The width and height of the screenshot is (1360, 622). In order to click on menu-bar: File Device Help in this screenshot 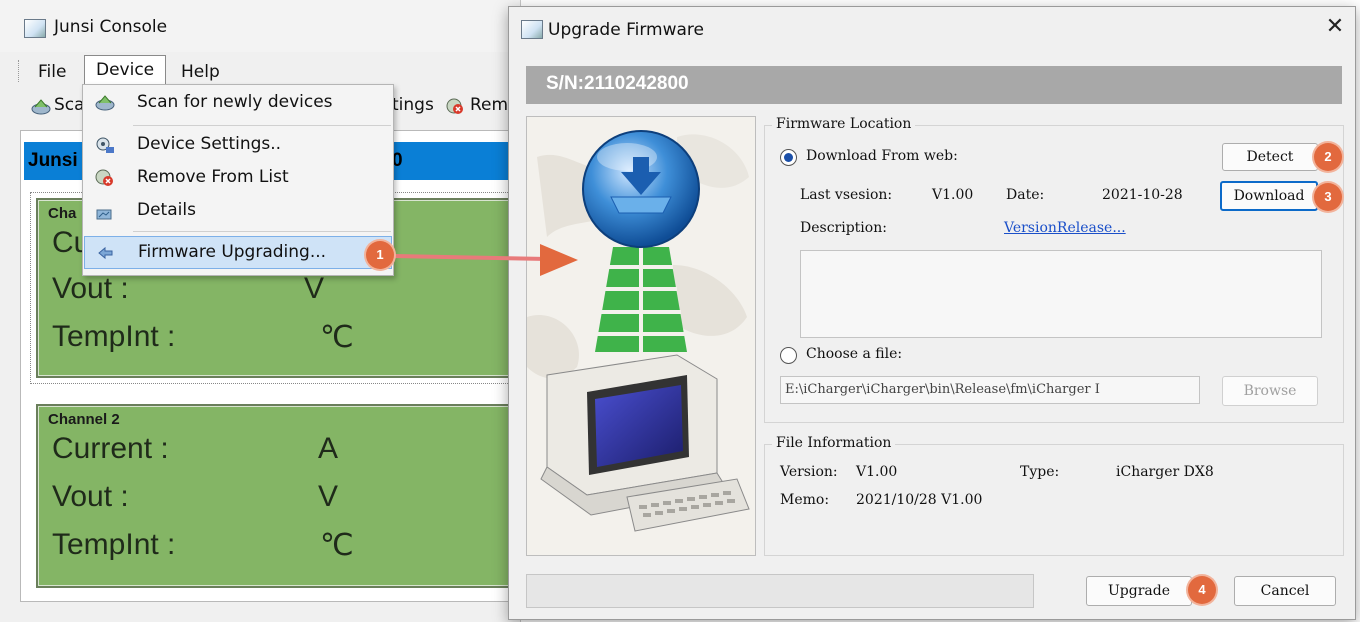, I will do `click(260, 70)`.